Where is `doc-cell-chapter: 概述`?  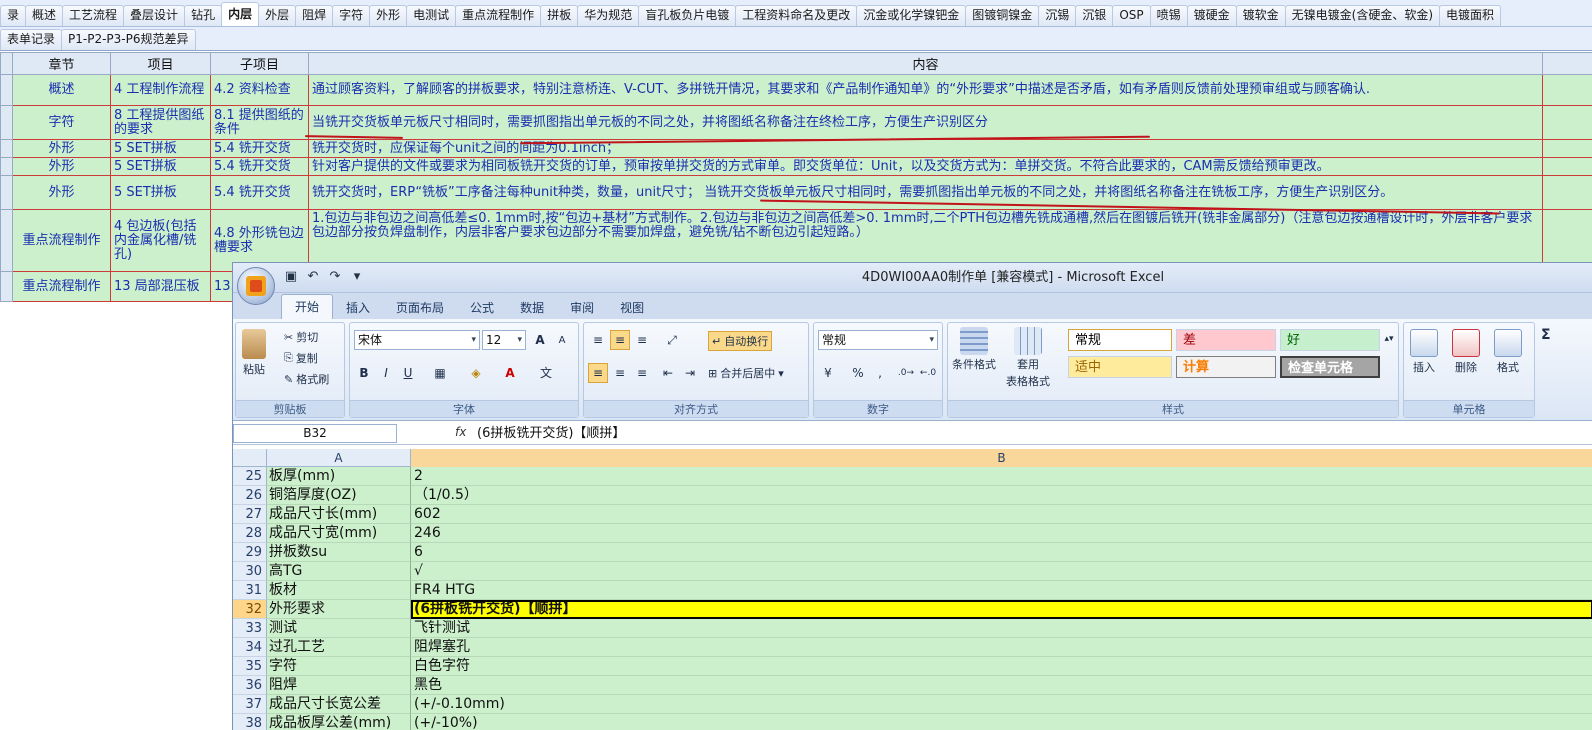
doc-cell-chapter: 概述 is located at coordinates (61, 90).